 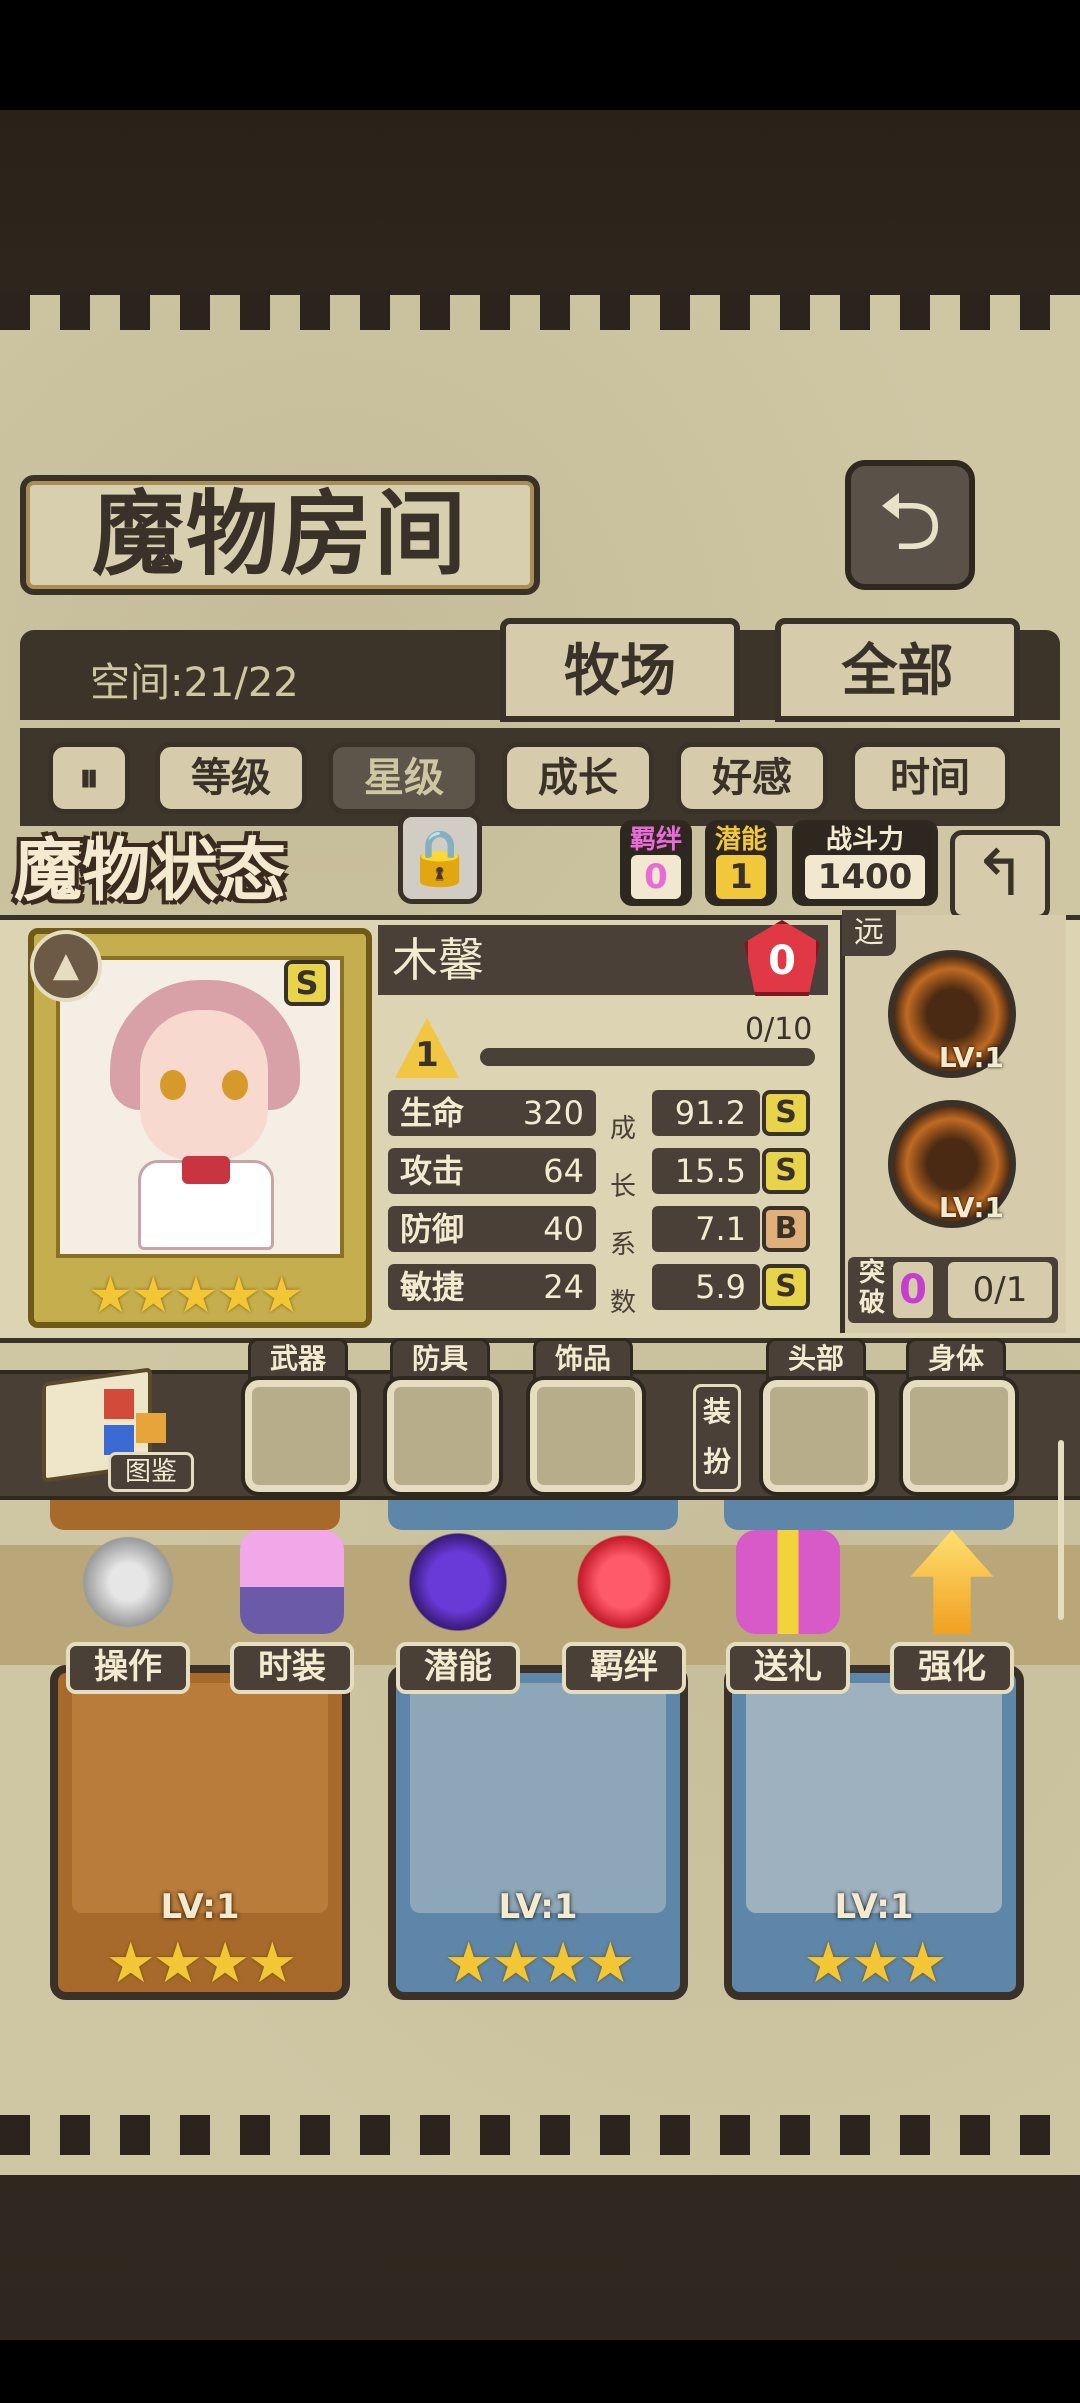 I want to click on monster-card: LV:1 ★★★, so click(x=874, y=1832).